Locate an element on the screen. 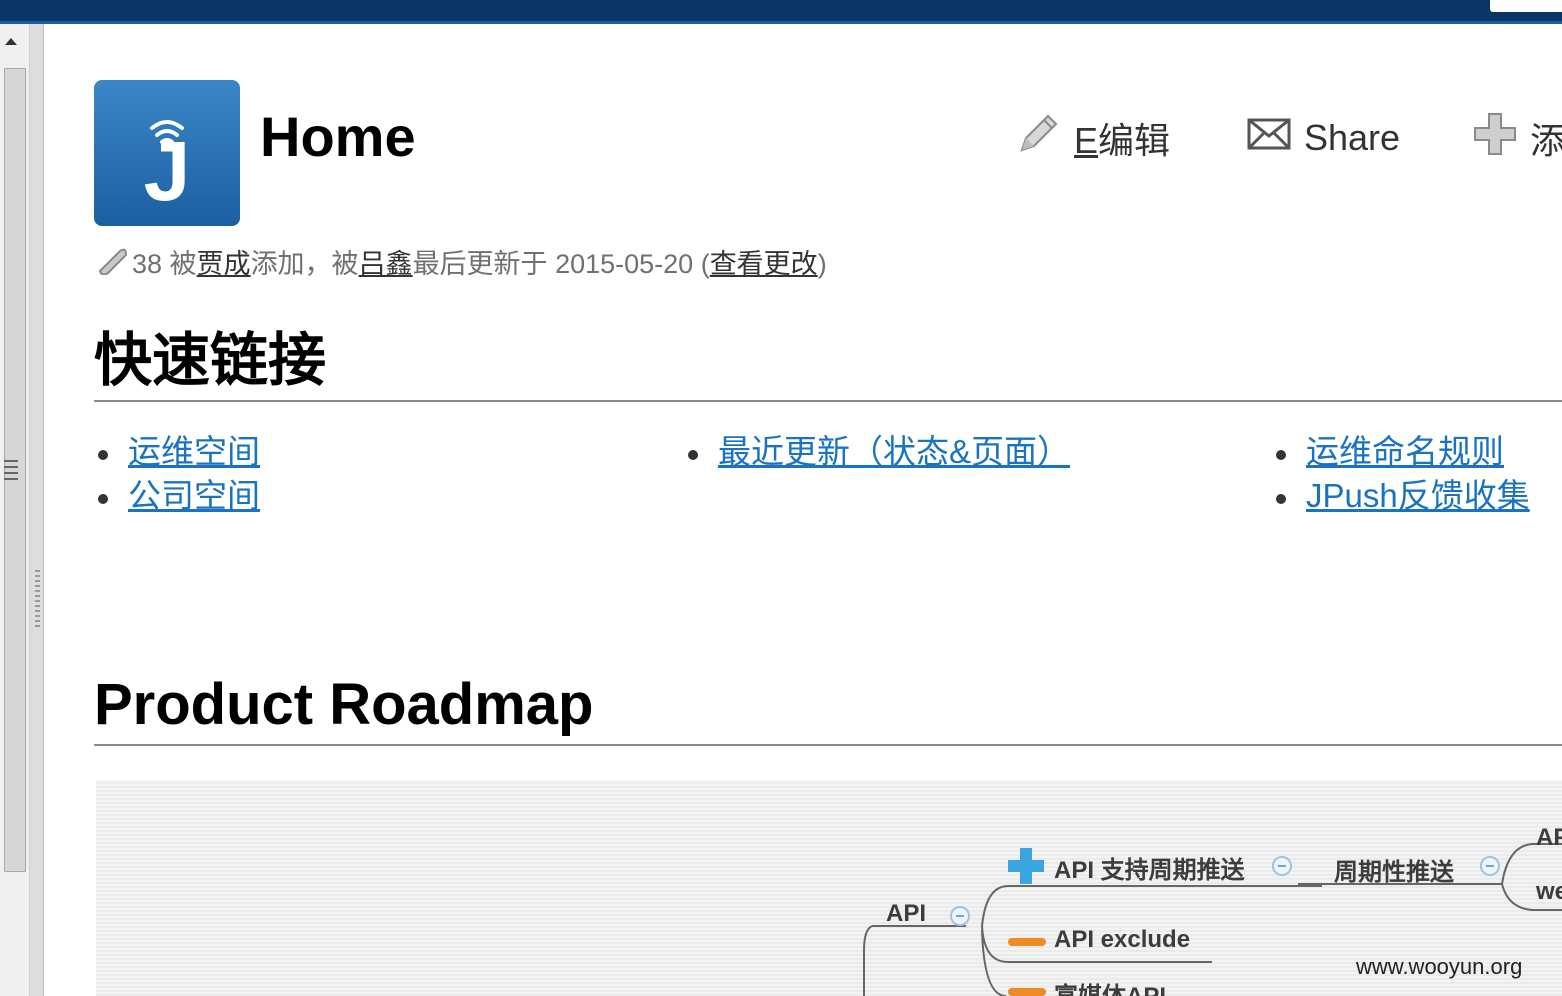 The height and width of the screenshot is (996, 1562). search-field-stub is located at coordinates (1526, 6).